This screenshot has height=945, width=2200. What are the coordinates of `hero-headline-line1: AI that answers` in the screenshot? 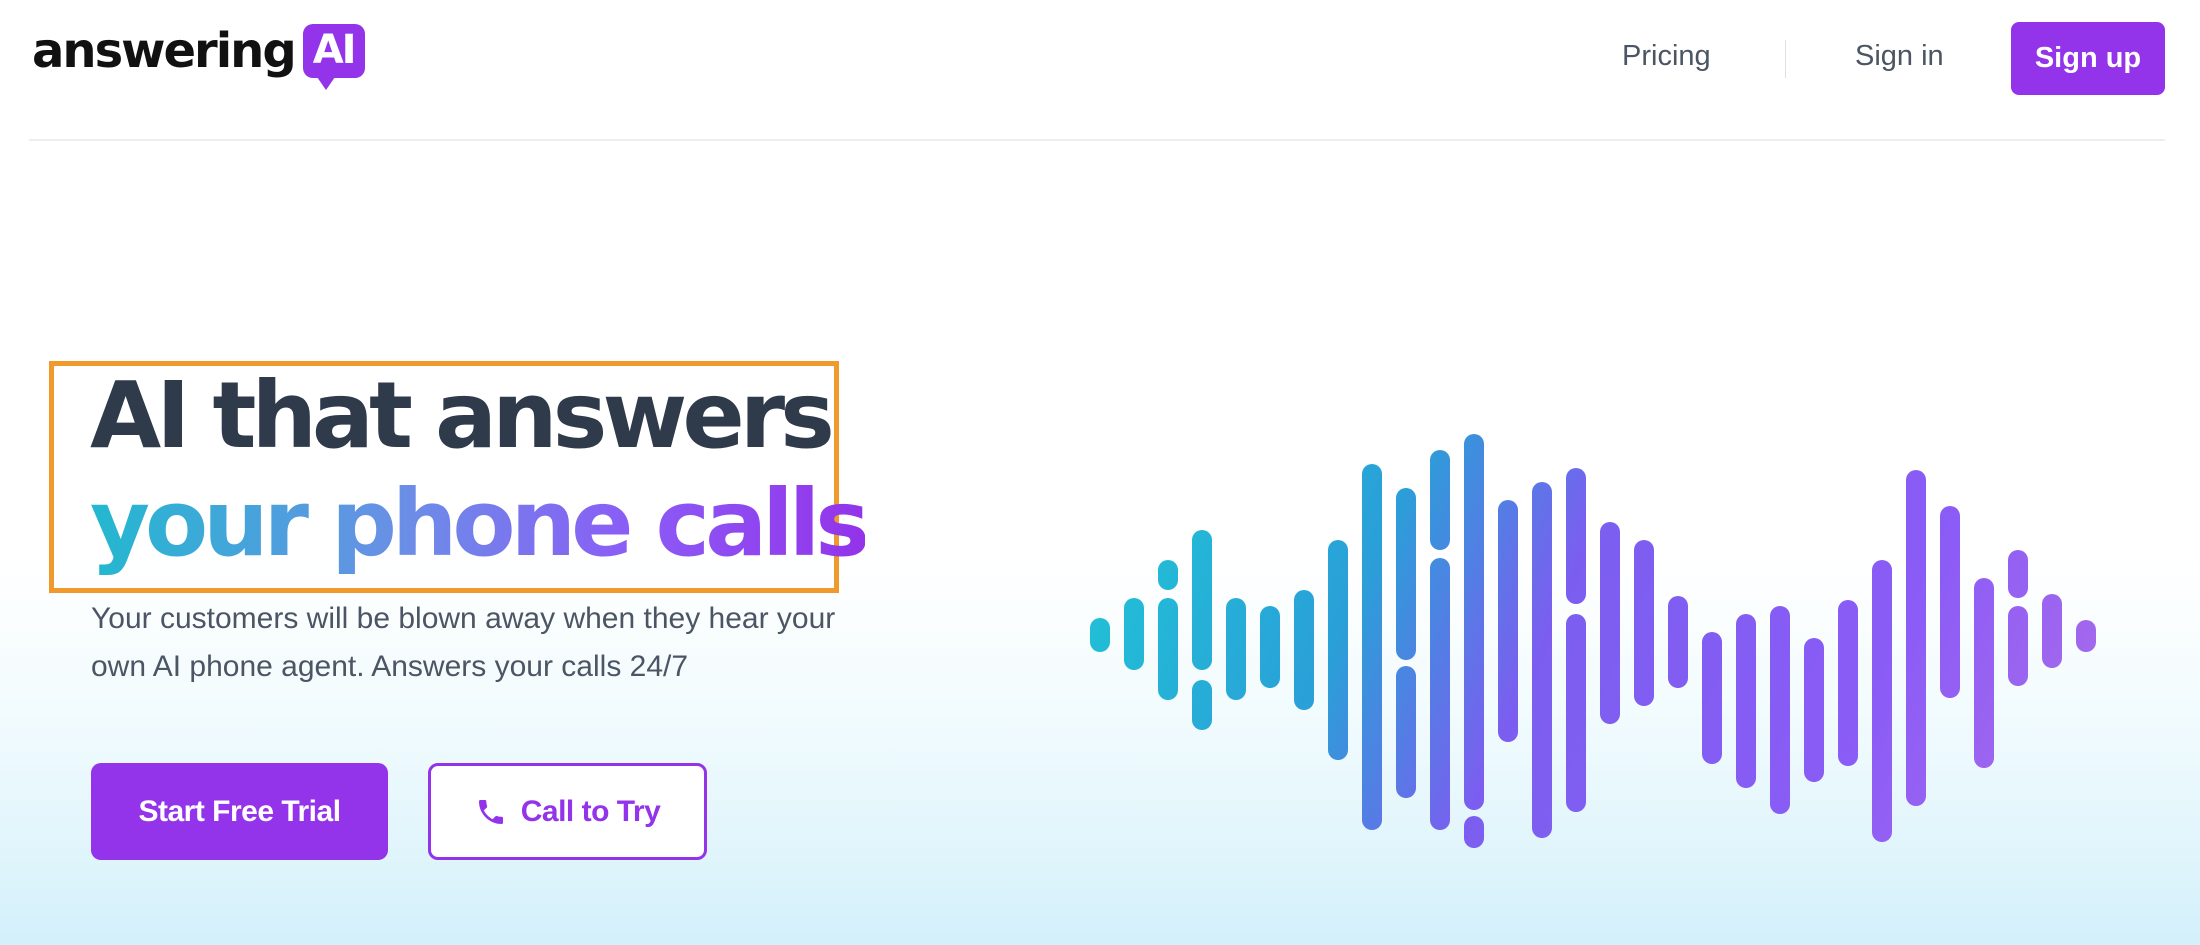 It's located at (462, 415).